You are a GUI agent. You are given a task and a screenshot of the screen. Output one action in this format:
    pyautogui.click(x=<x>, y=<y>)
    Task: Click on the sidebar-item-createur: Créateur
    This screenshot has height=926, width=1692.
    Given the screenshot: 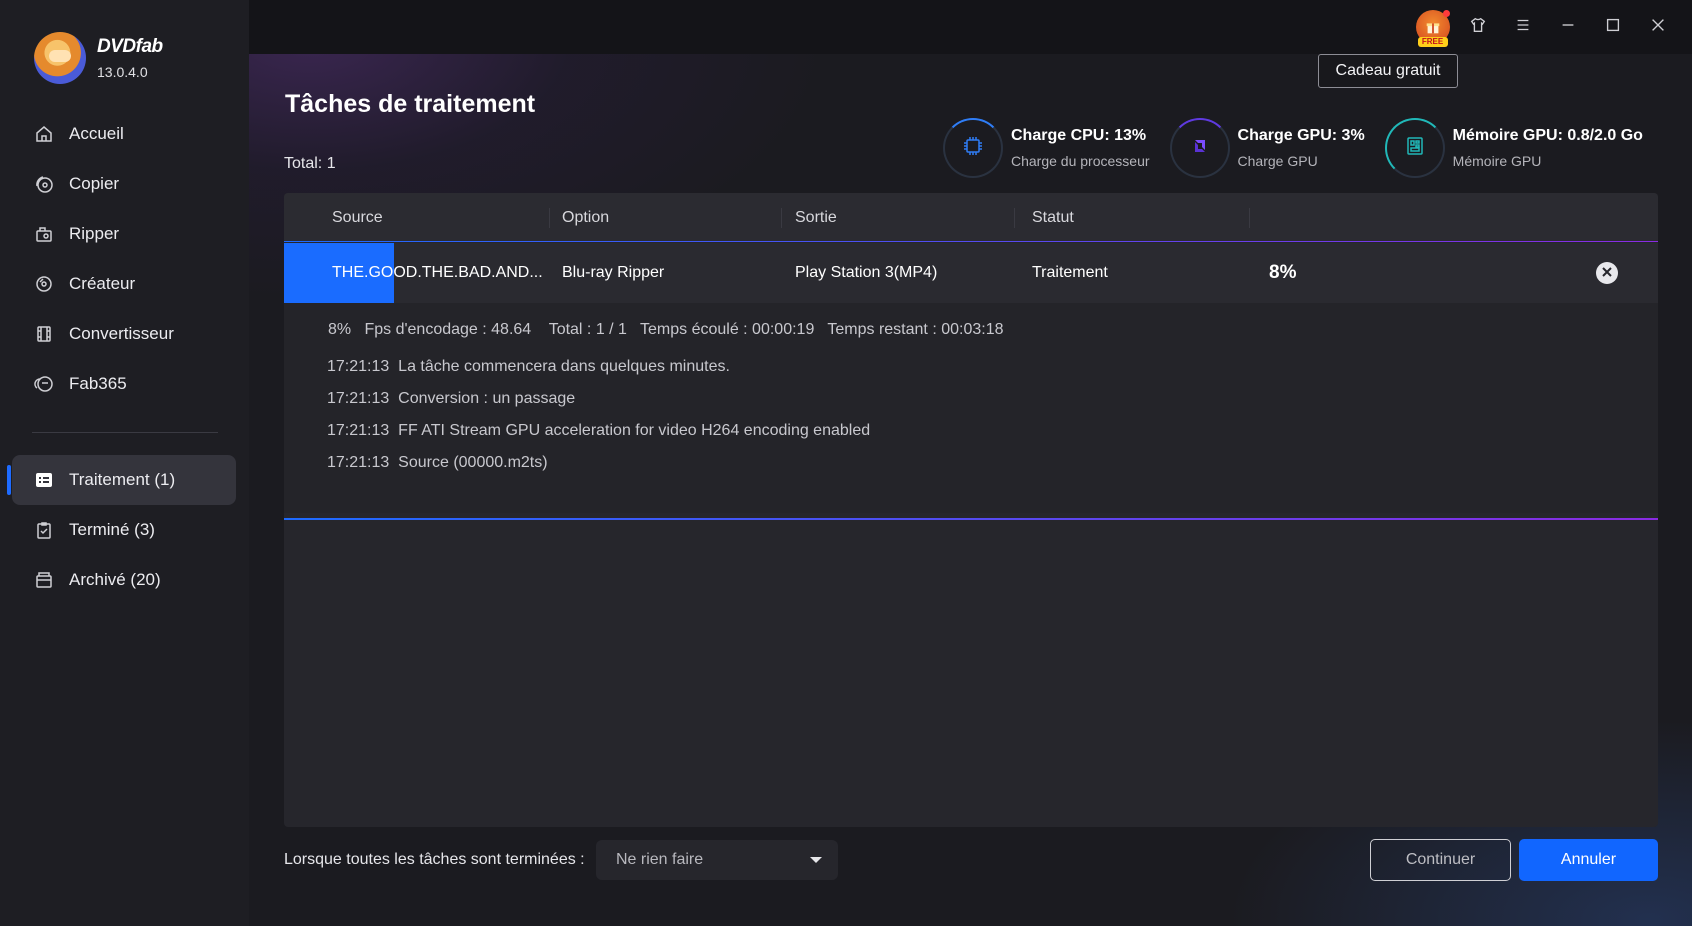 What is the action you would take?
    pyautogui.click(x=124, y=284)
    